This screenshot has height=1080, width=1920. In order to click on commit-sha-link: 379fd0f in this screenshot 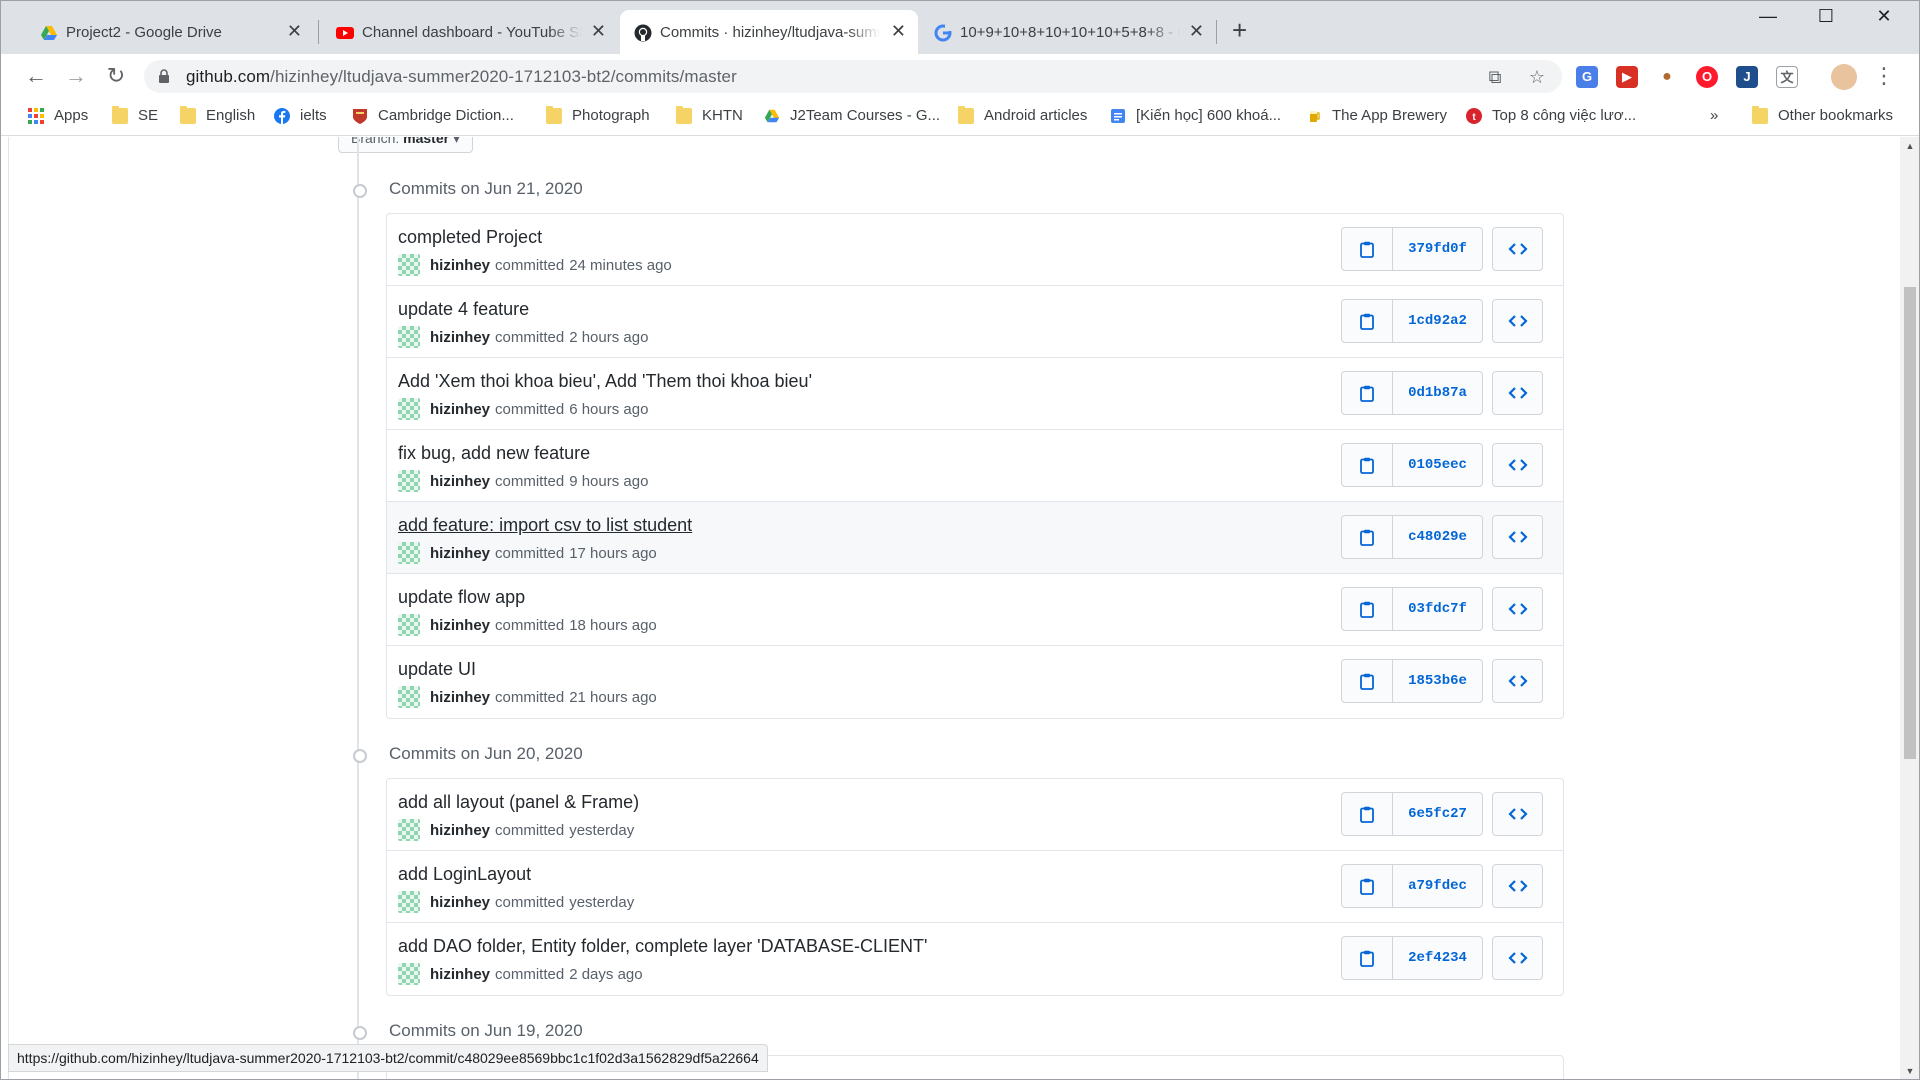, I will do `click(1437, 249)`.